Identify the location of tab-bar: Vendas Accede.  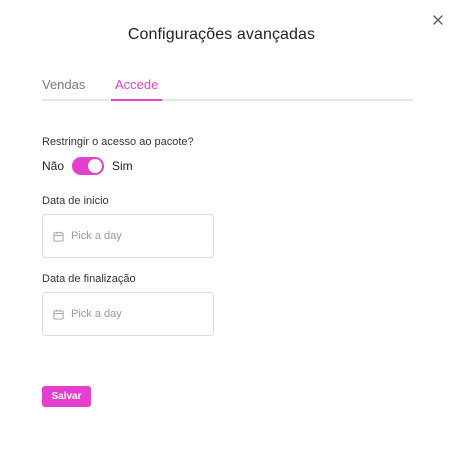
(227, 89).